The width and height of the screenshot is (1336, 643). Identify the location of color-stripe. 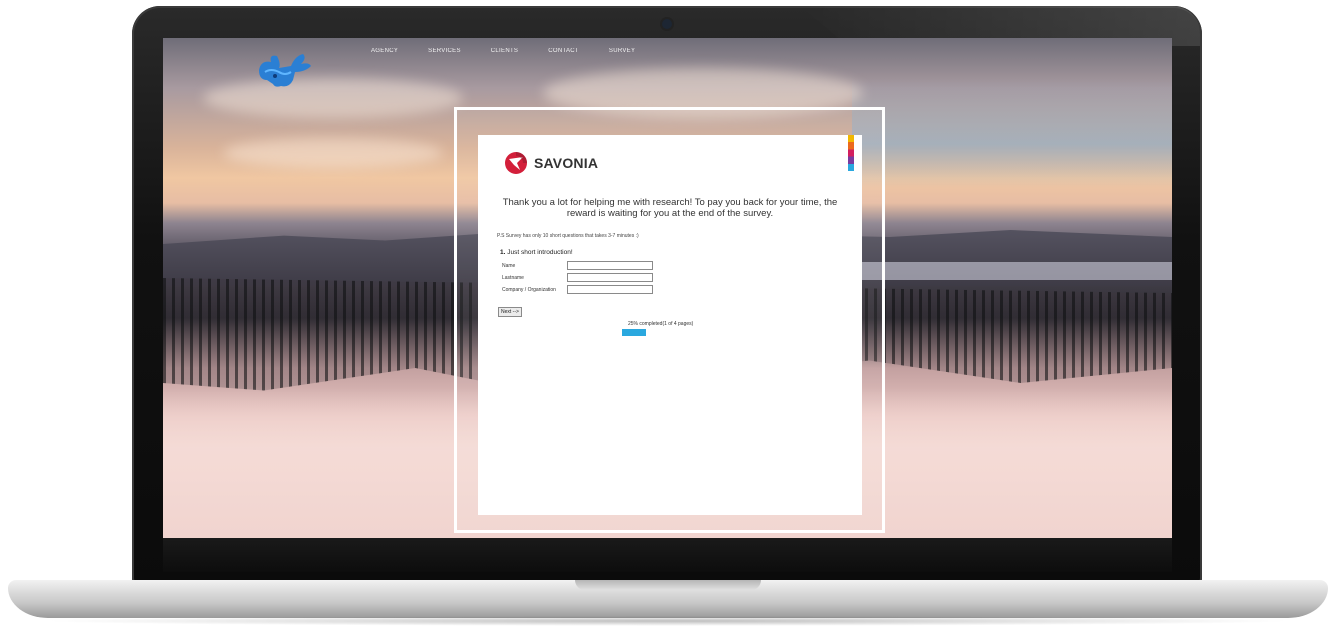
(851, 153).